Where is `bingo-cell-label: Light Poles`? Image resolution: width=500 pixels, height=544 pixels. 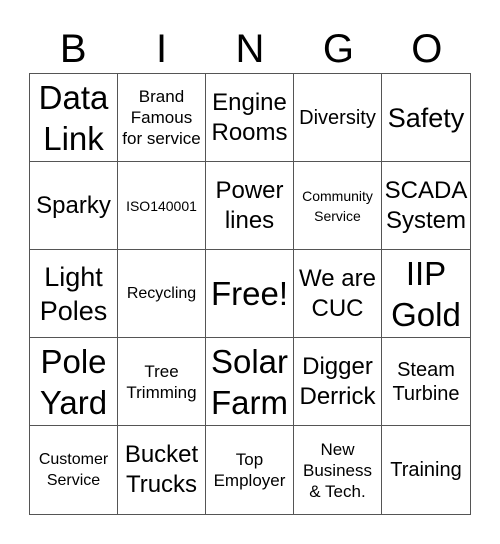 bingo-cell-label: Light Poles is located at coordinates (73, 293).